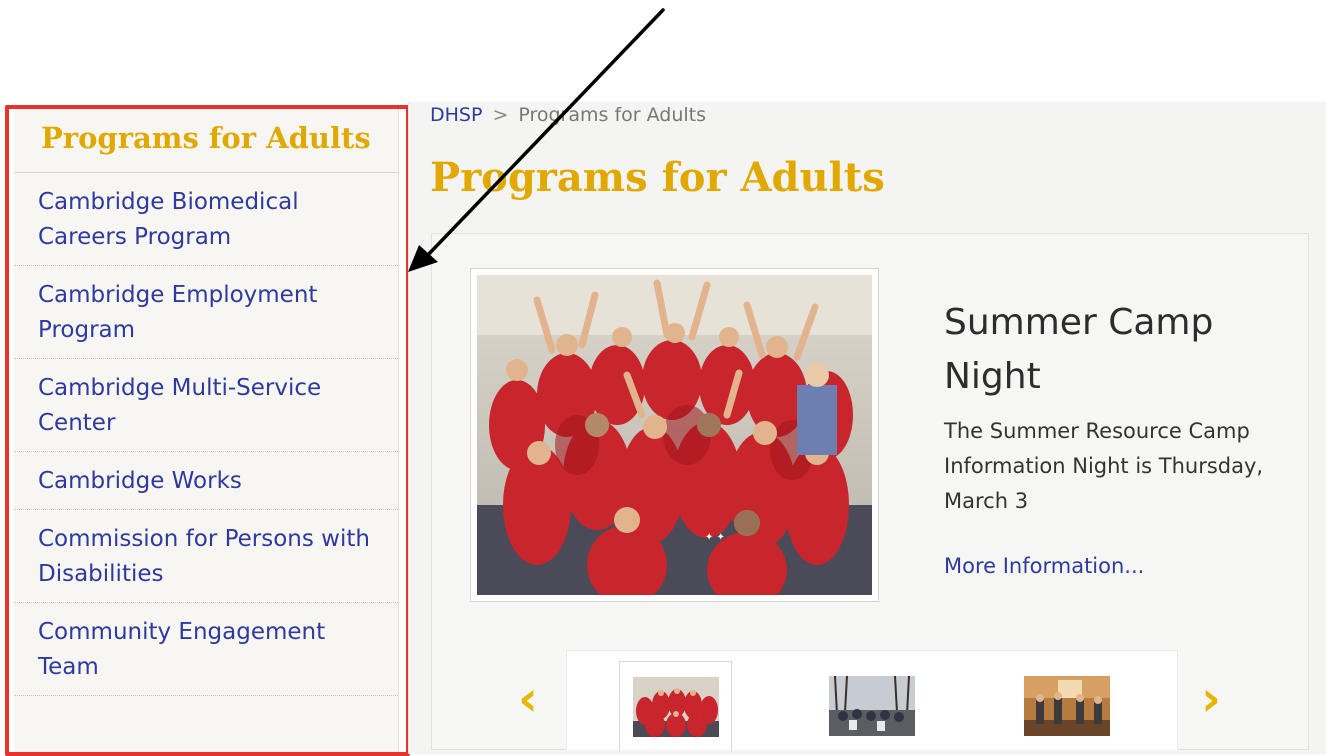 The image size is (1327, 756). I want to click on breadcrumb: DHSP > Programs for Adults, so click(568, 115).